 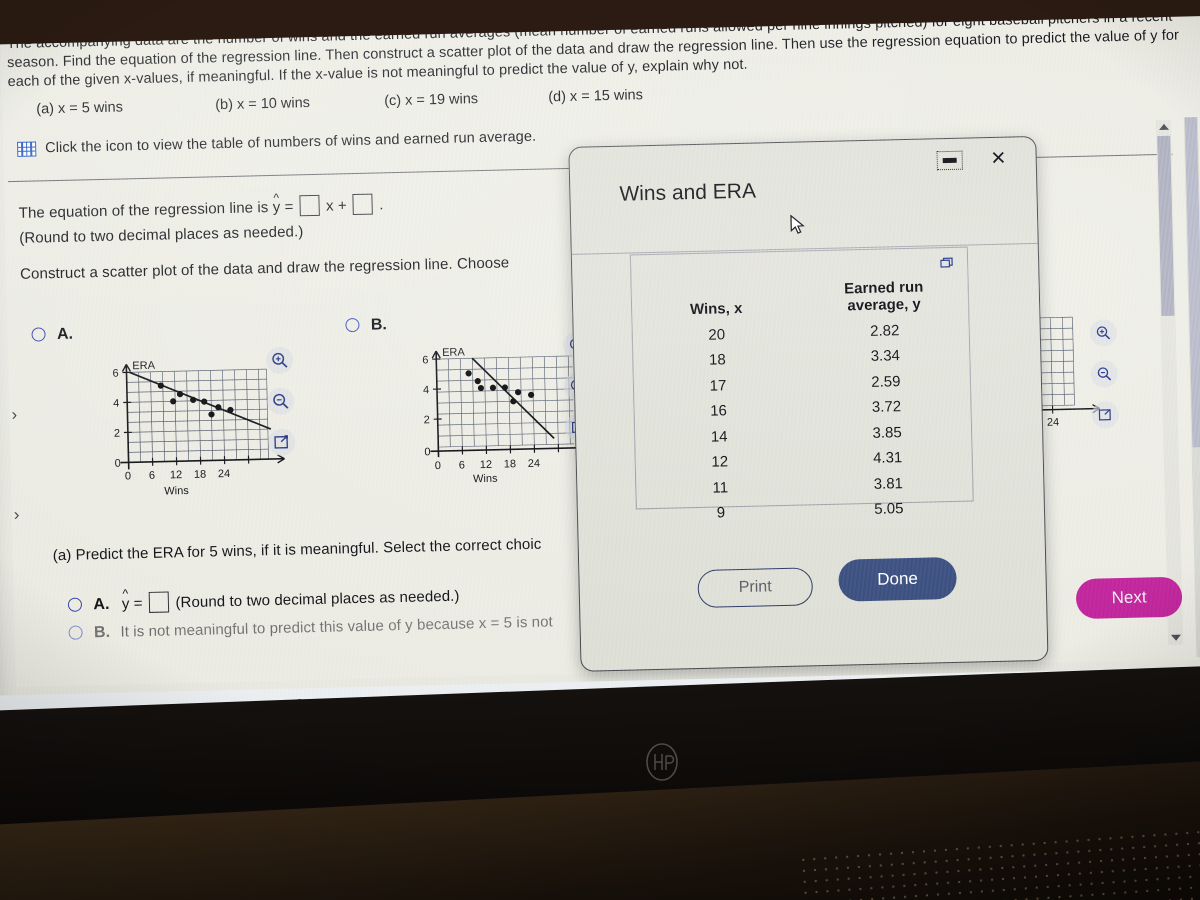 I want to click on table-row: 9 5.05, so click(x=805, y=511).